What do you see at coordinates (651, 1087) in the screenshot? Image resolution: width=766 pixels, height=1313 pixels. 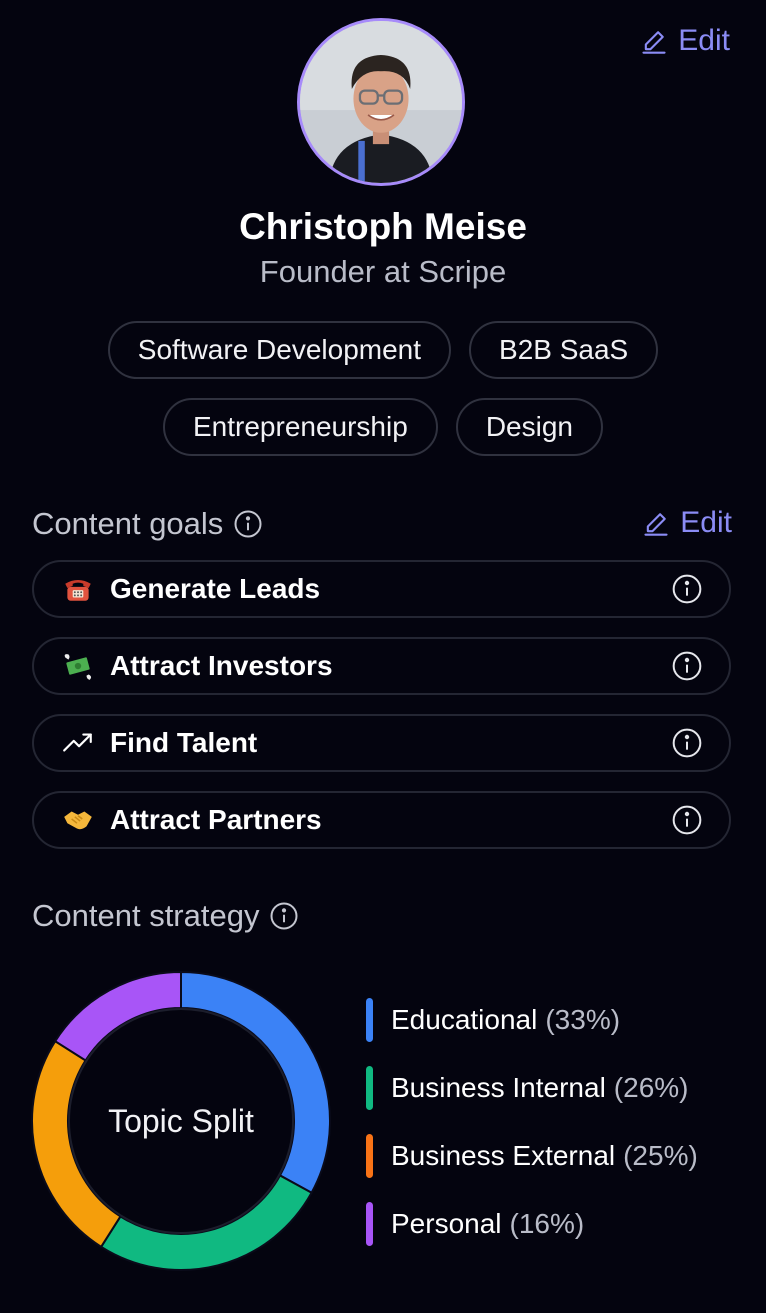 I see `legend-percentage: (26%)` at bounding box center [651, 1087].